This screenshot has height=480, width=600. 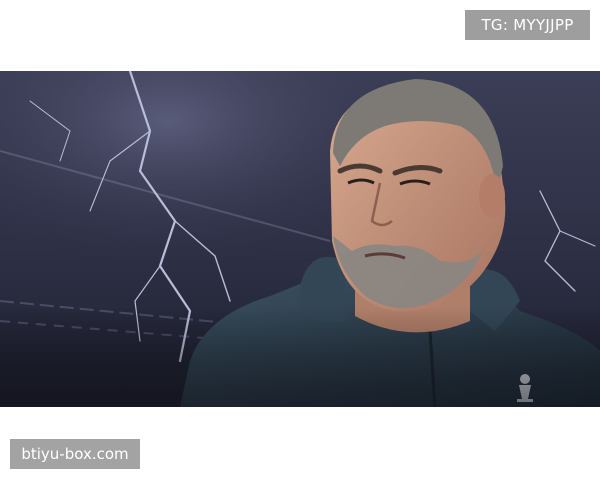 I want to click on watermark-top: TG: MYYJJPP, so click(x=527, y=25).